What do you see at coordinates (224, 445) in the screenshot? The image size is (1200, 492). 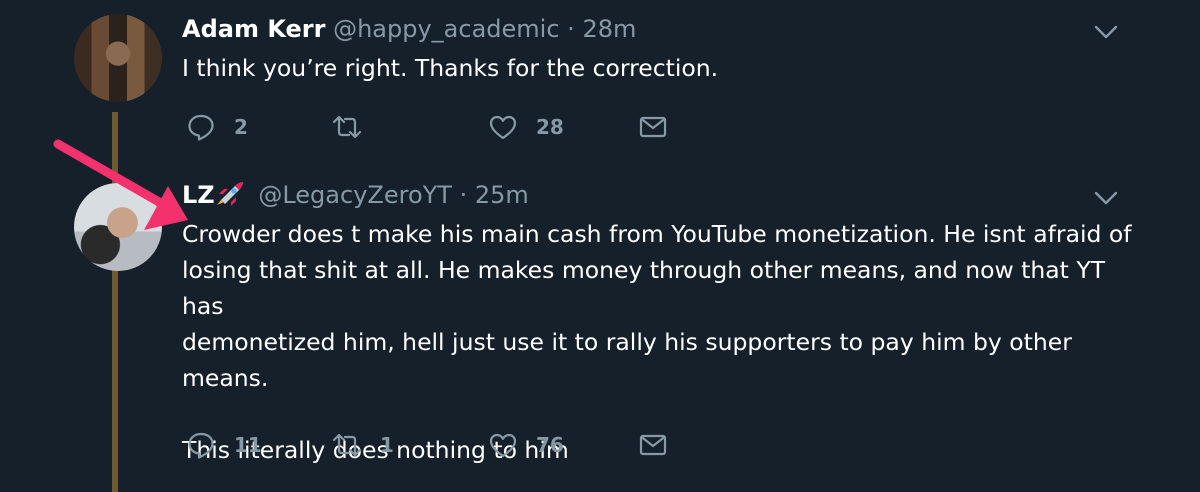 I see `reply-button: 11` at bounding box center [224, 445].